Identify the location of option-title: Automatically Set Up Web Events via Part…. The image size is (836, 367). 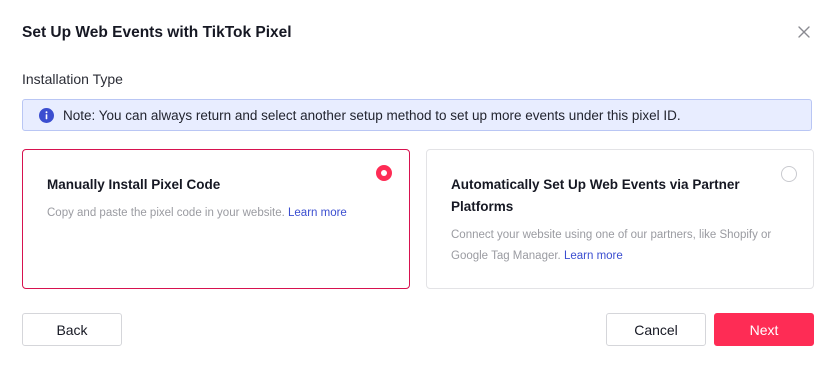
(595, 195).